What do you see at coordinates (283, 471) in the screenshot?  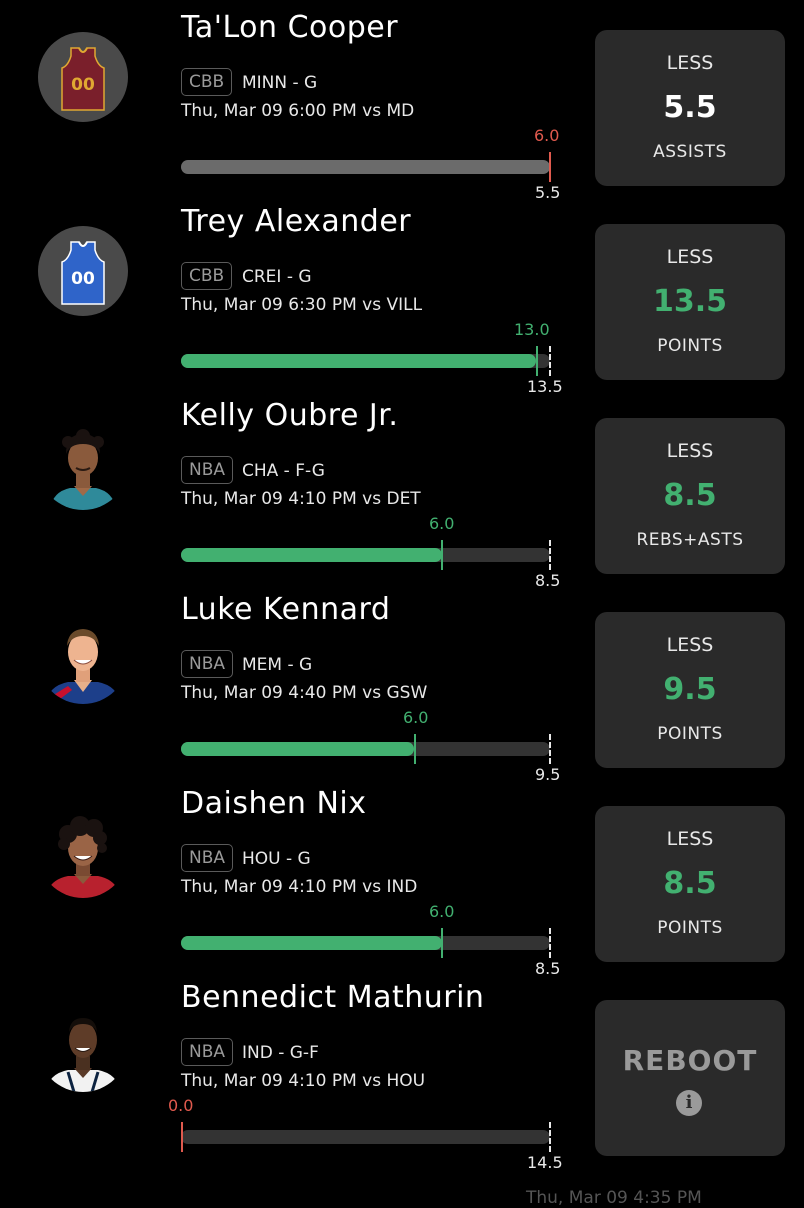 I see `team-position: CHA - F-G` at bounding box center [283, 471].